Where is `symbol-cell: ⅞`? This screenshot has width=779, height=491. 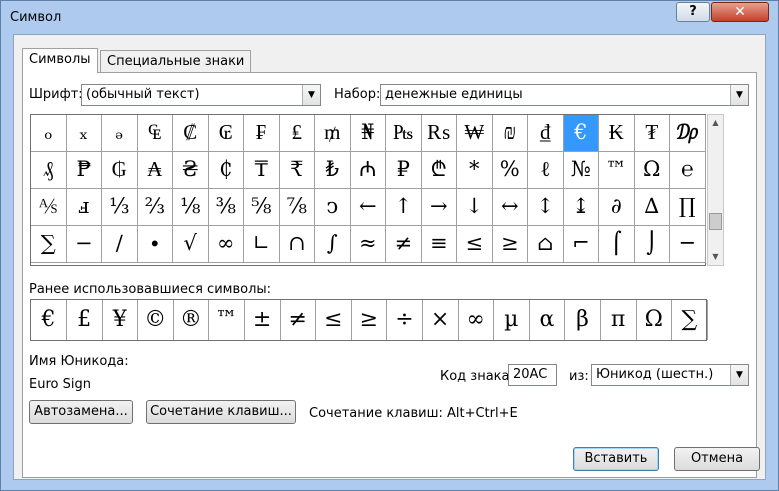 symbol-cell: ⅞ is located at coordinates (297, 207).